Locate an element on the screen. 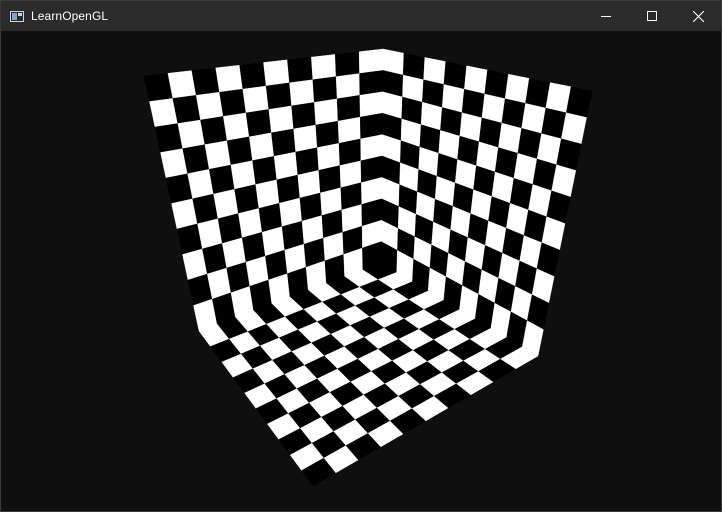 The height and width of the screenshot is (512, 722). close-button is located at coordinates (698, 16).